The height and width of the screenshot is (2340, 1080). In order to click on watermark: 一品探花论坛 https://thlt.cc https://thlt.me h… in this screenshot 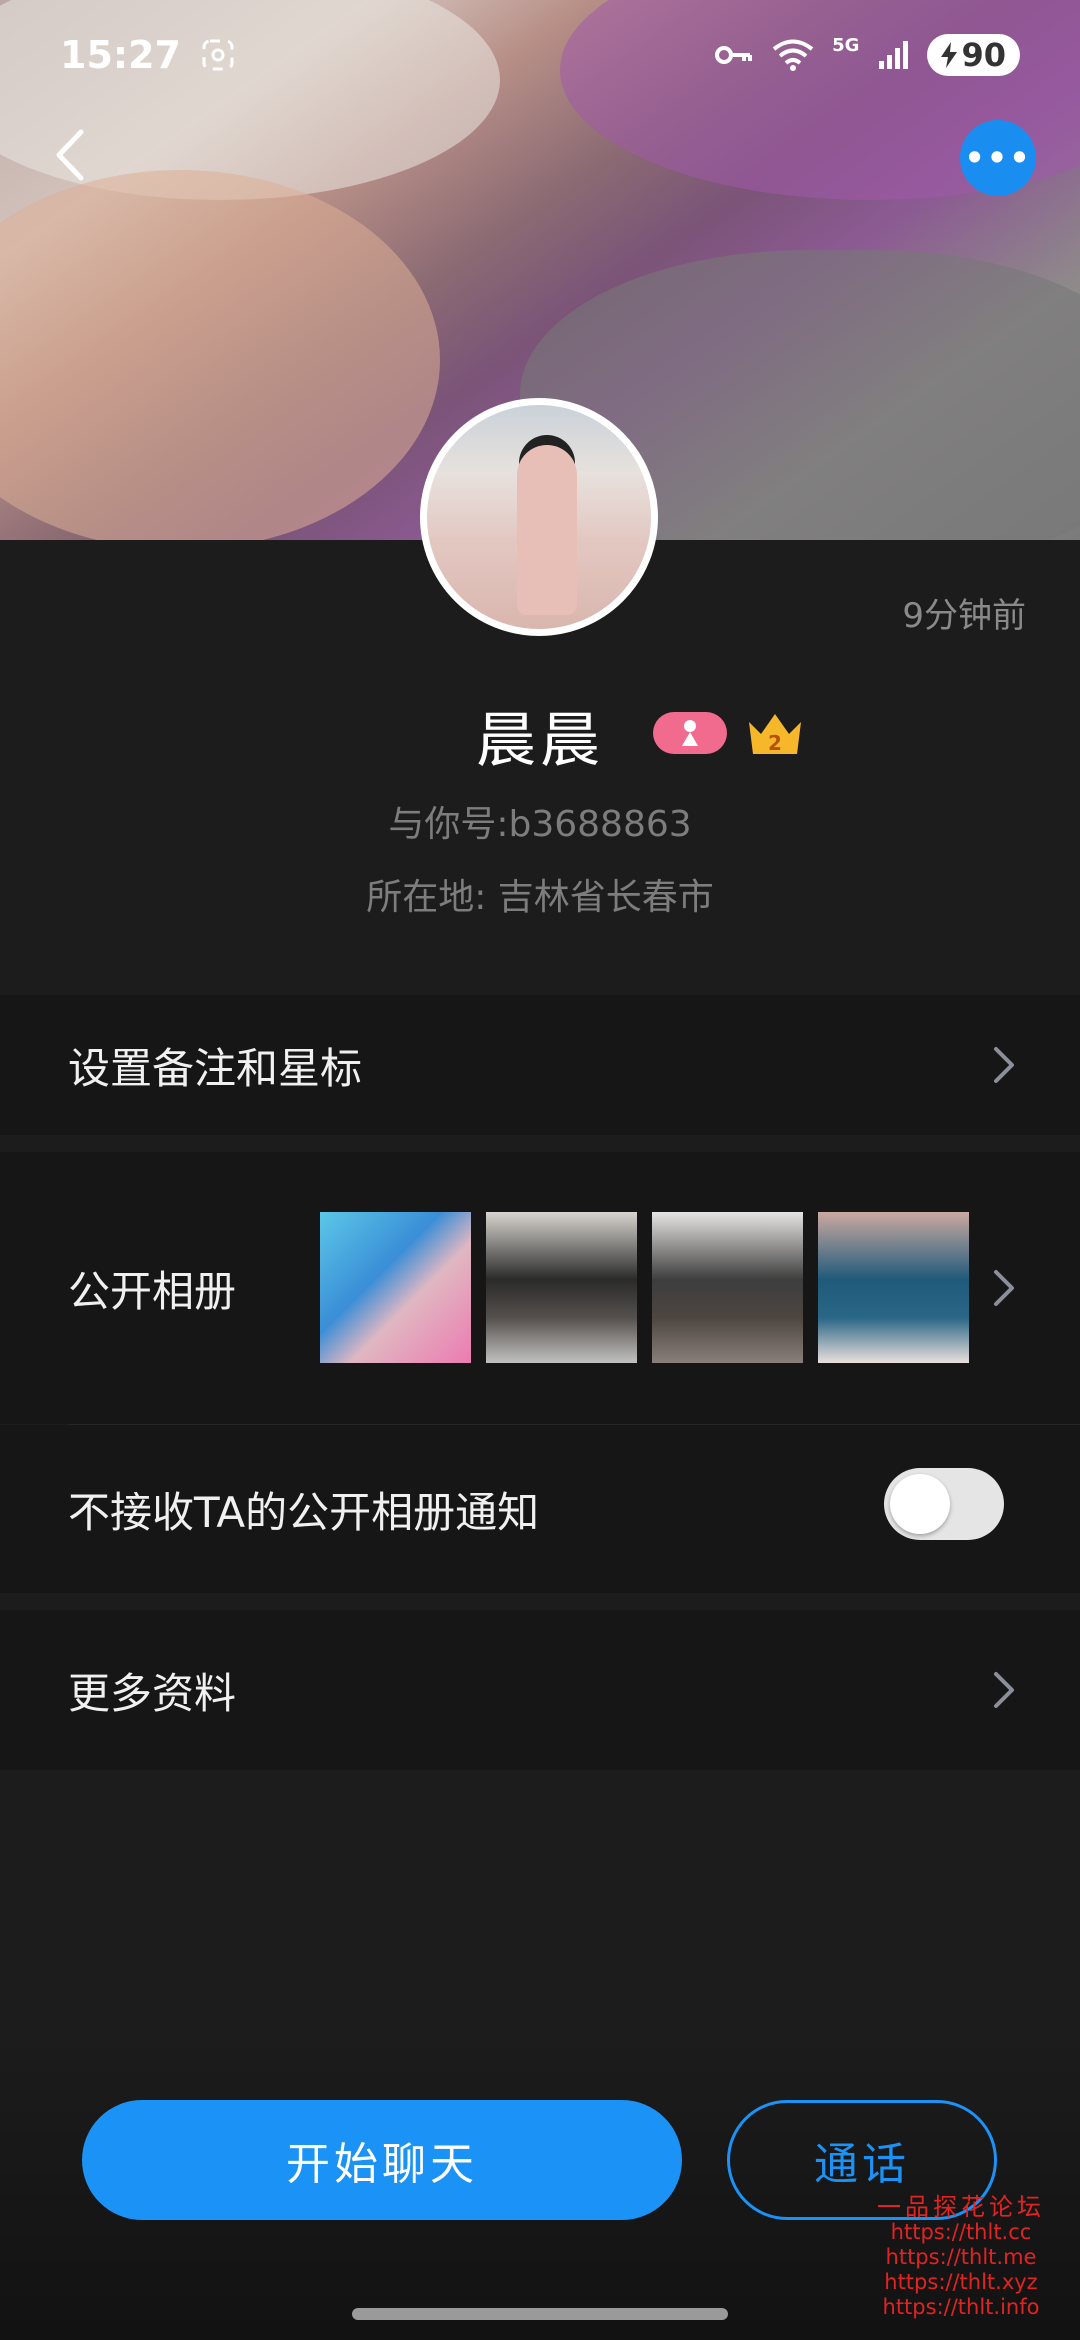, I will do `click(961, 2257)`.